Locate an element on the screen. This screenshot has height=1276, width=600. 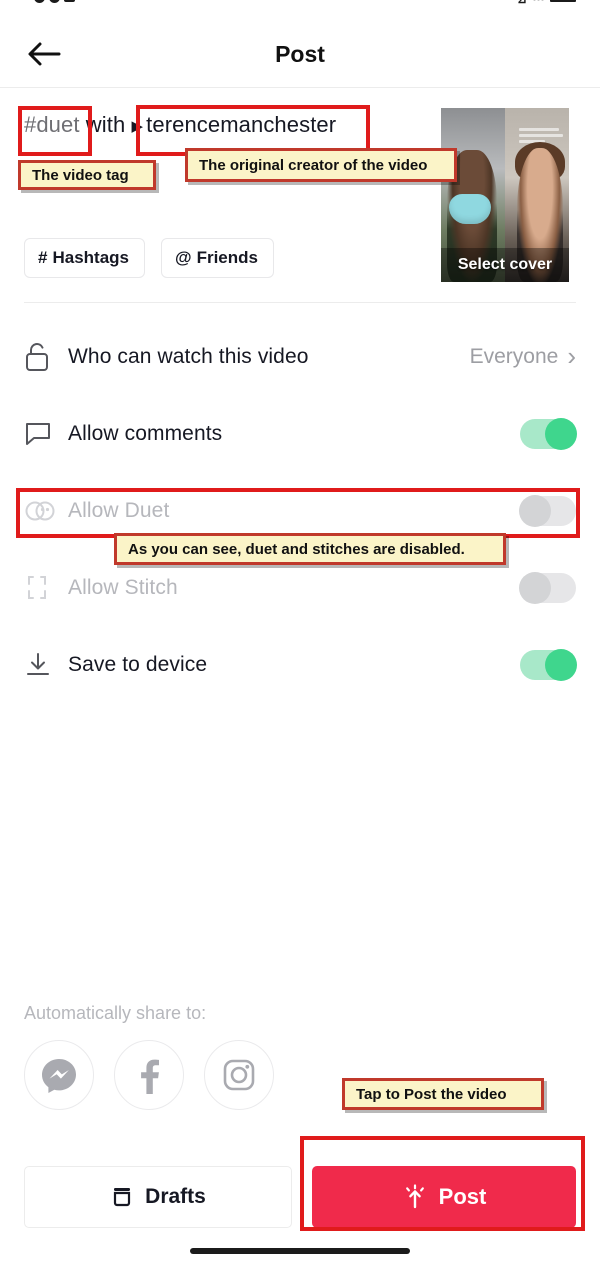
status-icon-a is located at coordinates (39, 1).